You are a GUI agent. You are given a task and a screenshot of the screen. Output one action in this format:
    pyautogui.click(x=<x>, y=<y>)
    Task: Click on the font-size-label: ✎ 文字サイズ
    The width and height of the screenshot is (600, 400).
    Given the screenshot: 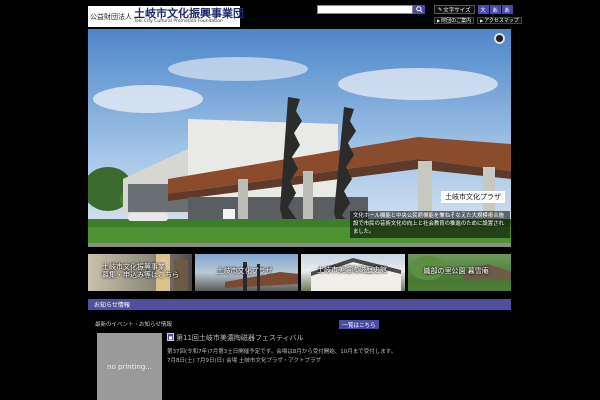 What is the action you would take?
    pyautogui.click(x=454, y=9)
    